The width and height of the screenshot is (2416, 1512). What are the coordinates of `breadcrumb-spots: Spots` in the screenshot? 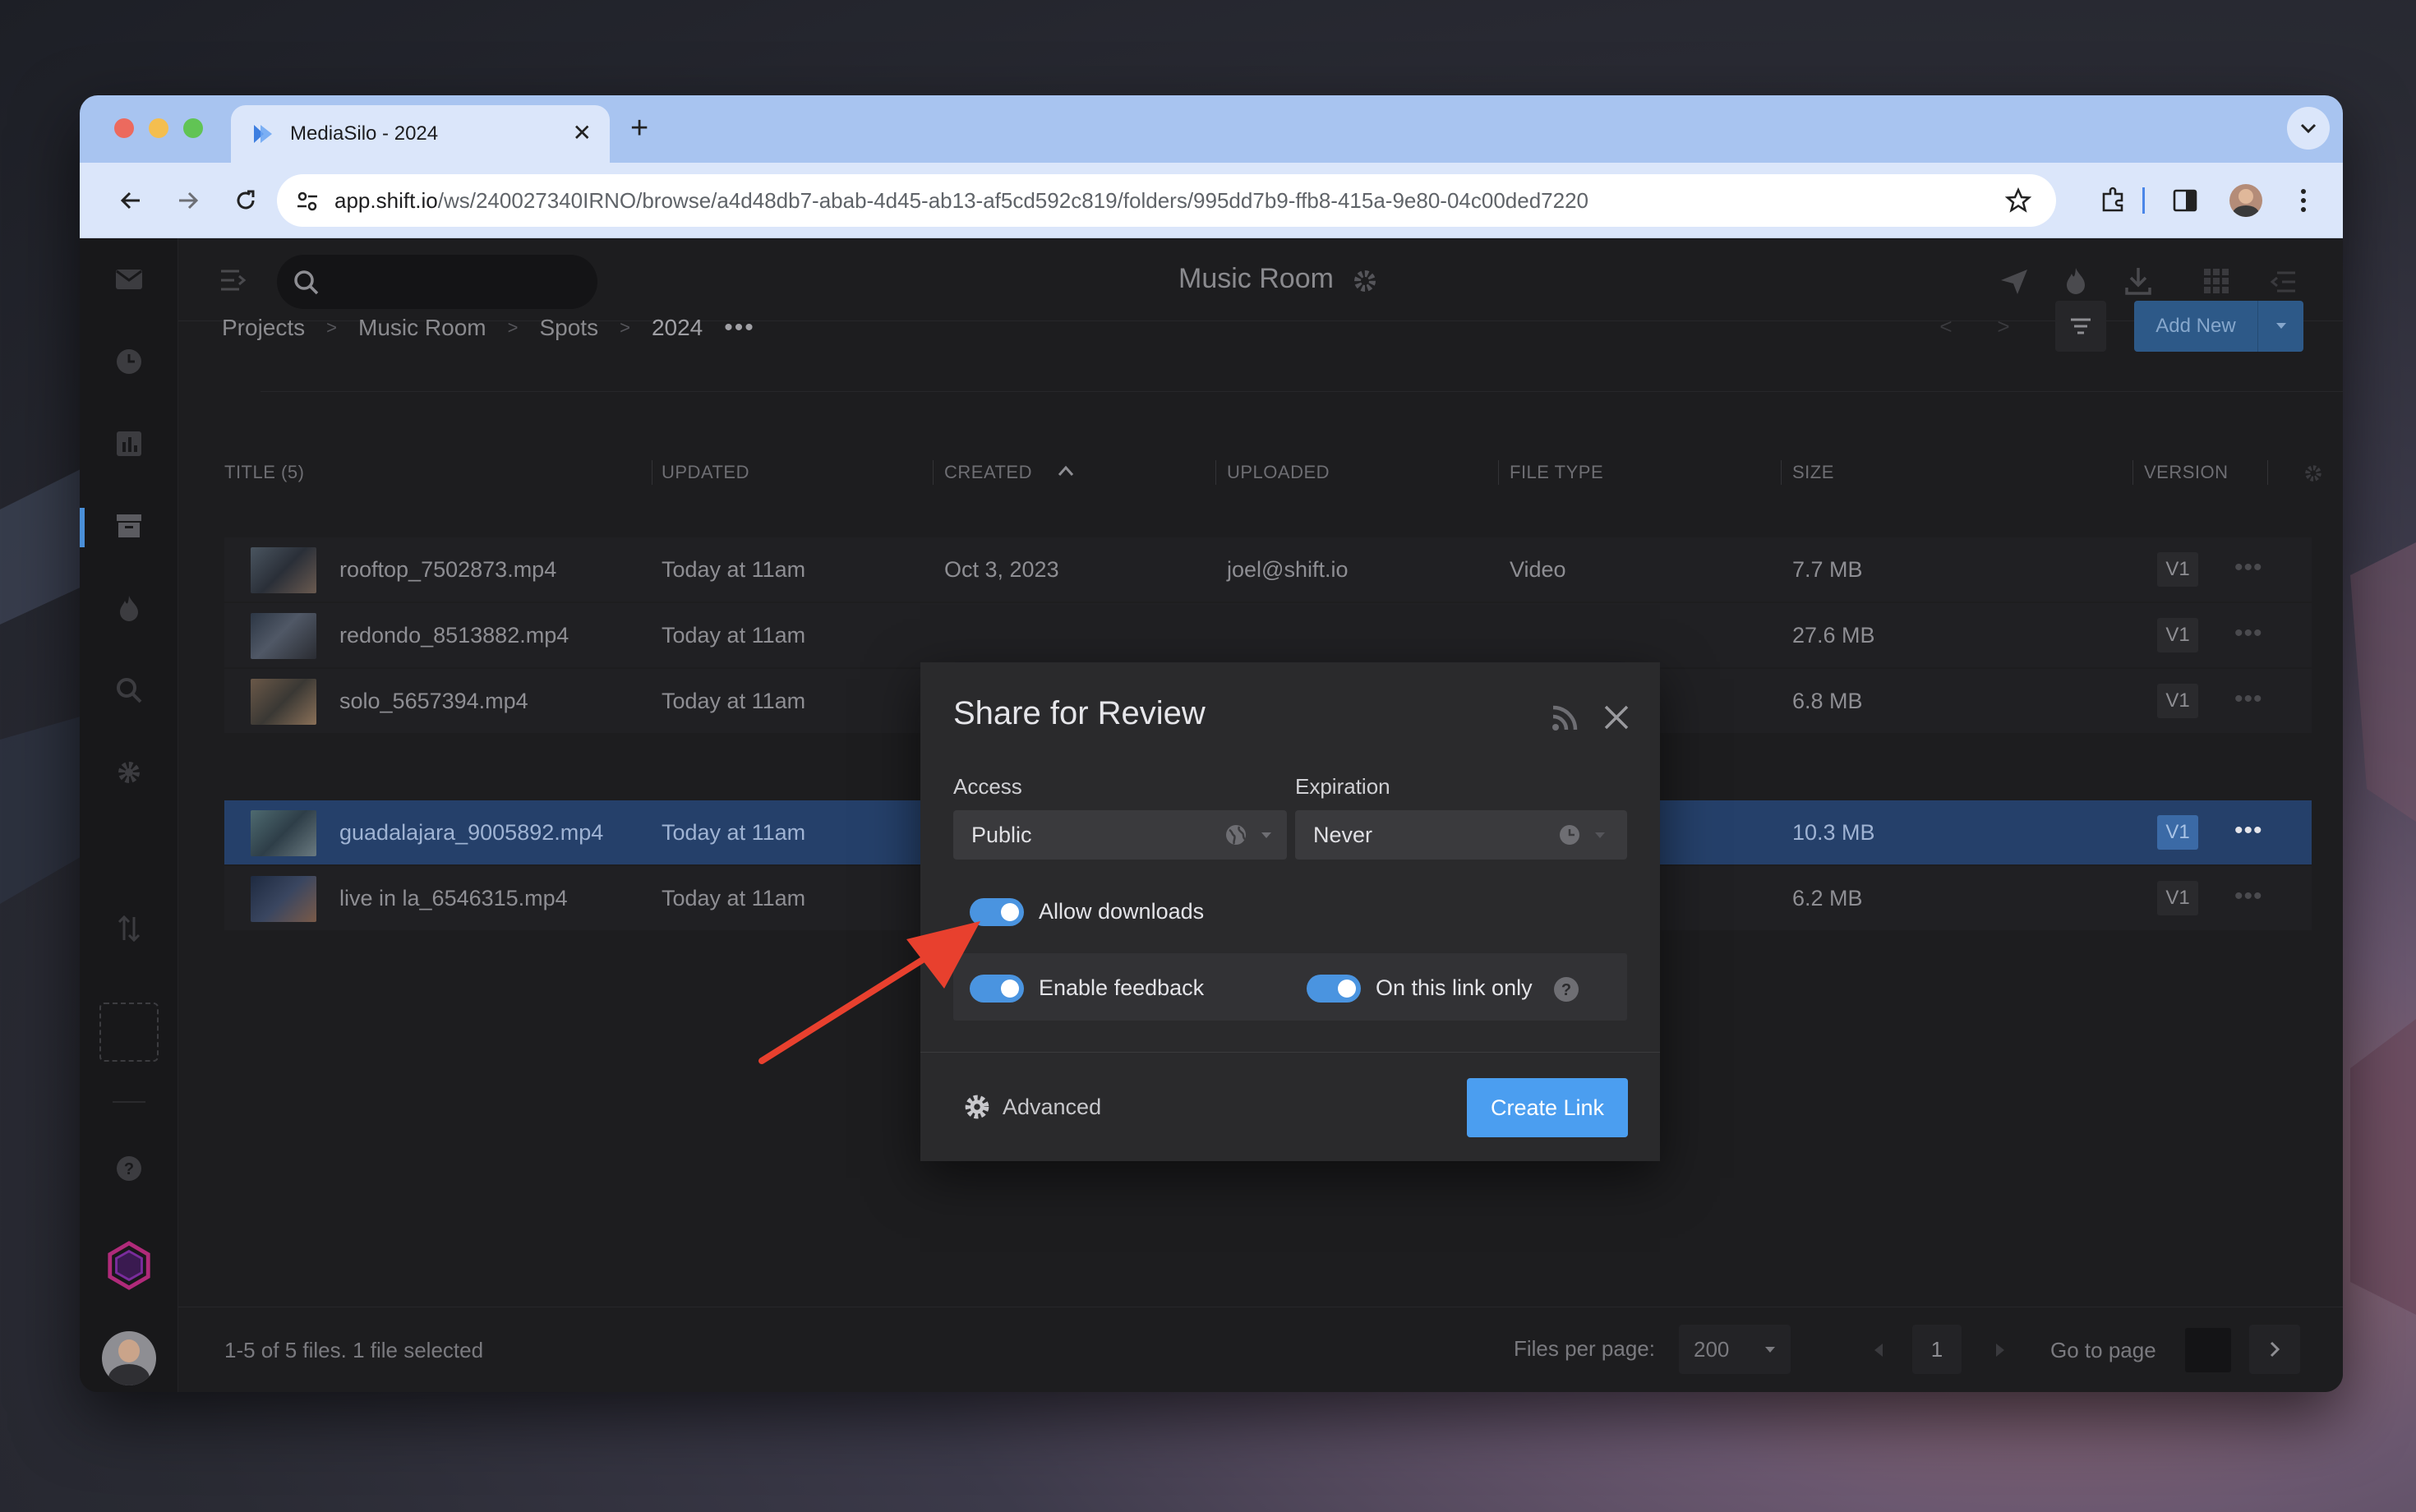 It's located at (569, 328).